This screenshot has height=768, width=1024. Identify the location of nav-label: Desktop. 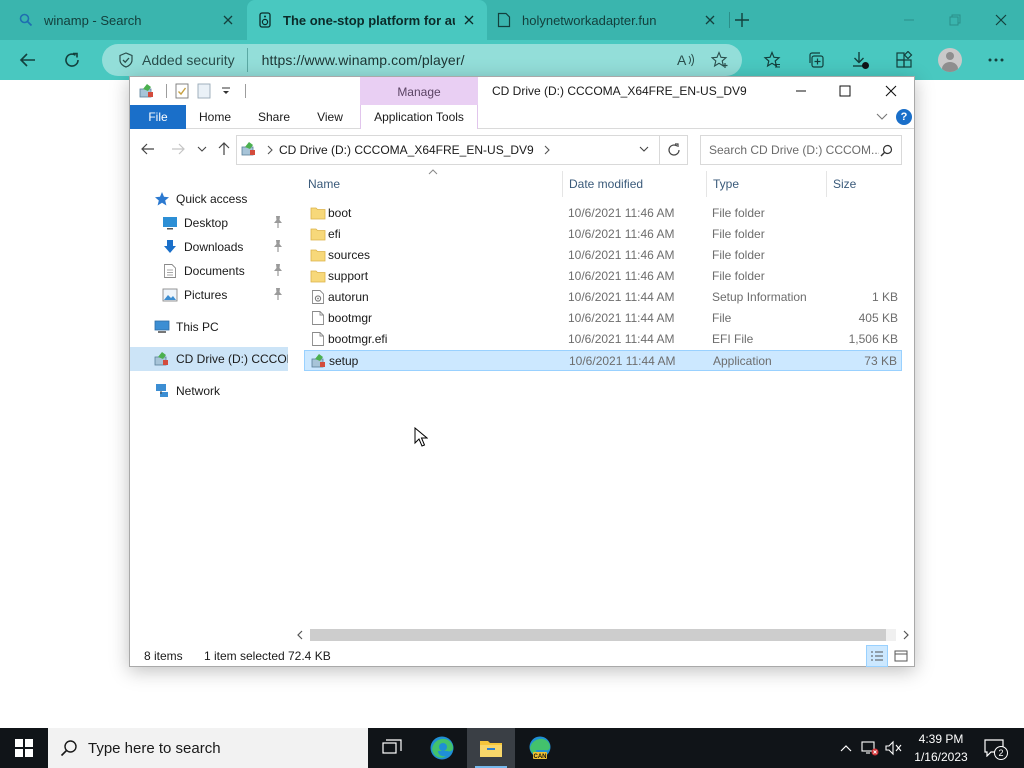
(206, 223).